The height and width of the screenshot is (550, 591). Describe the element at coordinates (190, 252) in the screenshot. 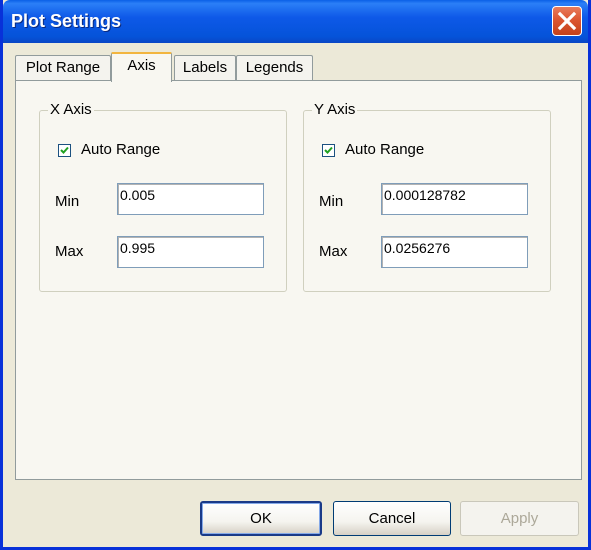

I see `x-max-input: 0.995` at that location.